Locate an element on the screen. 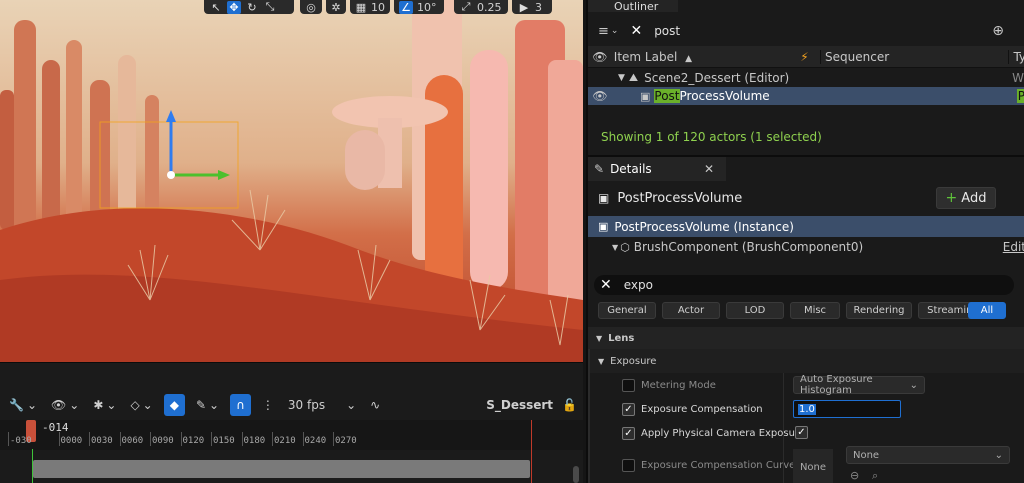 This screenshot has height=483, width=1024. apply-physical-checkbox: ✓ is located at coordinates (628, 433).